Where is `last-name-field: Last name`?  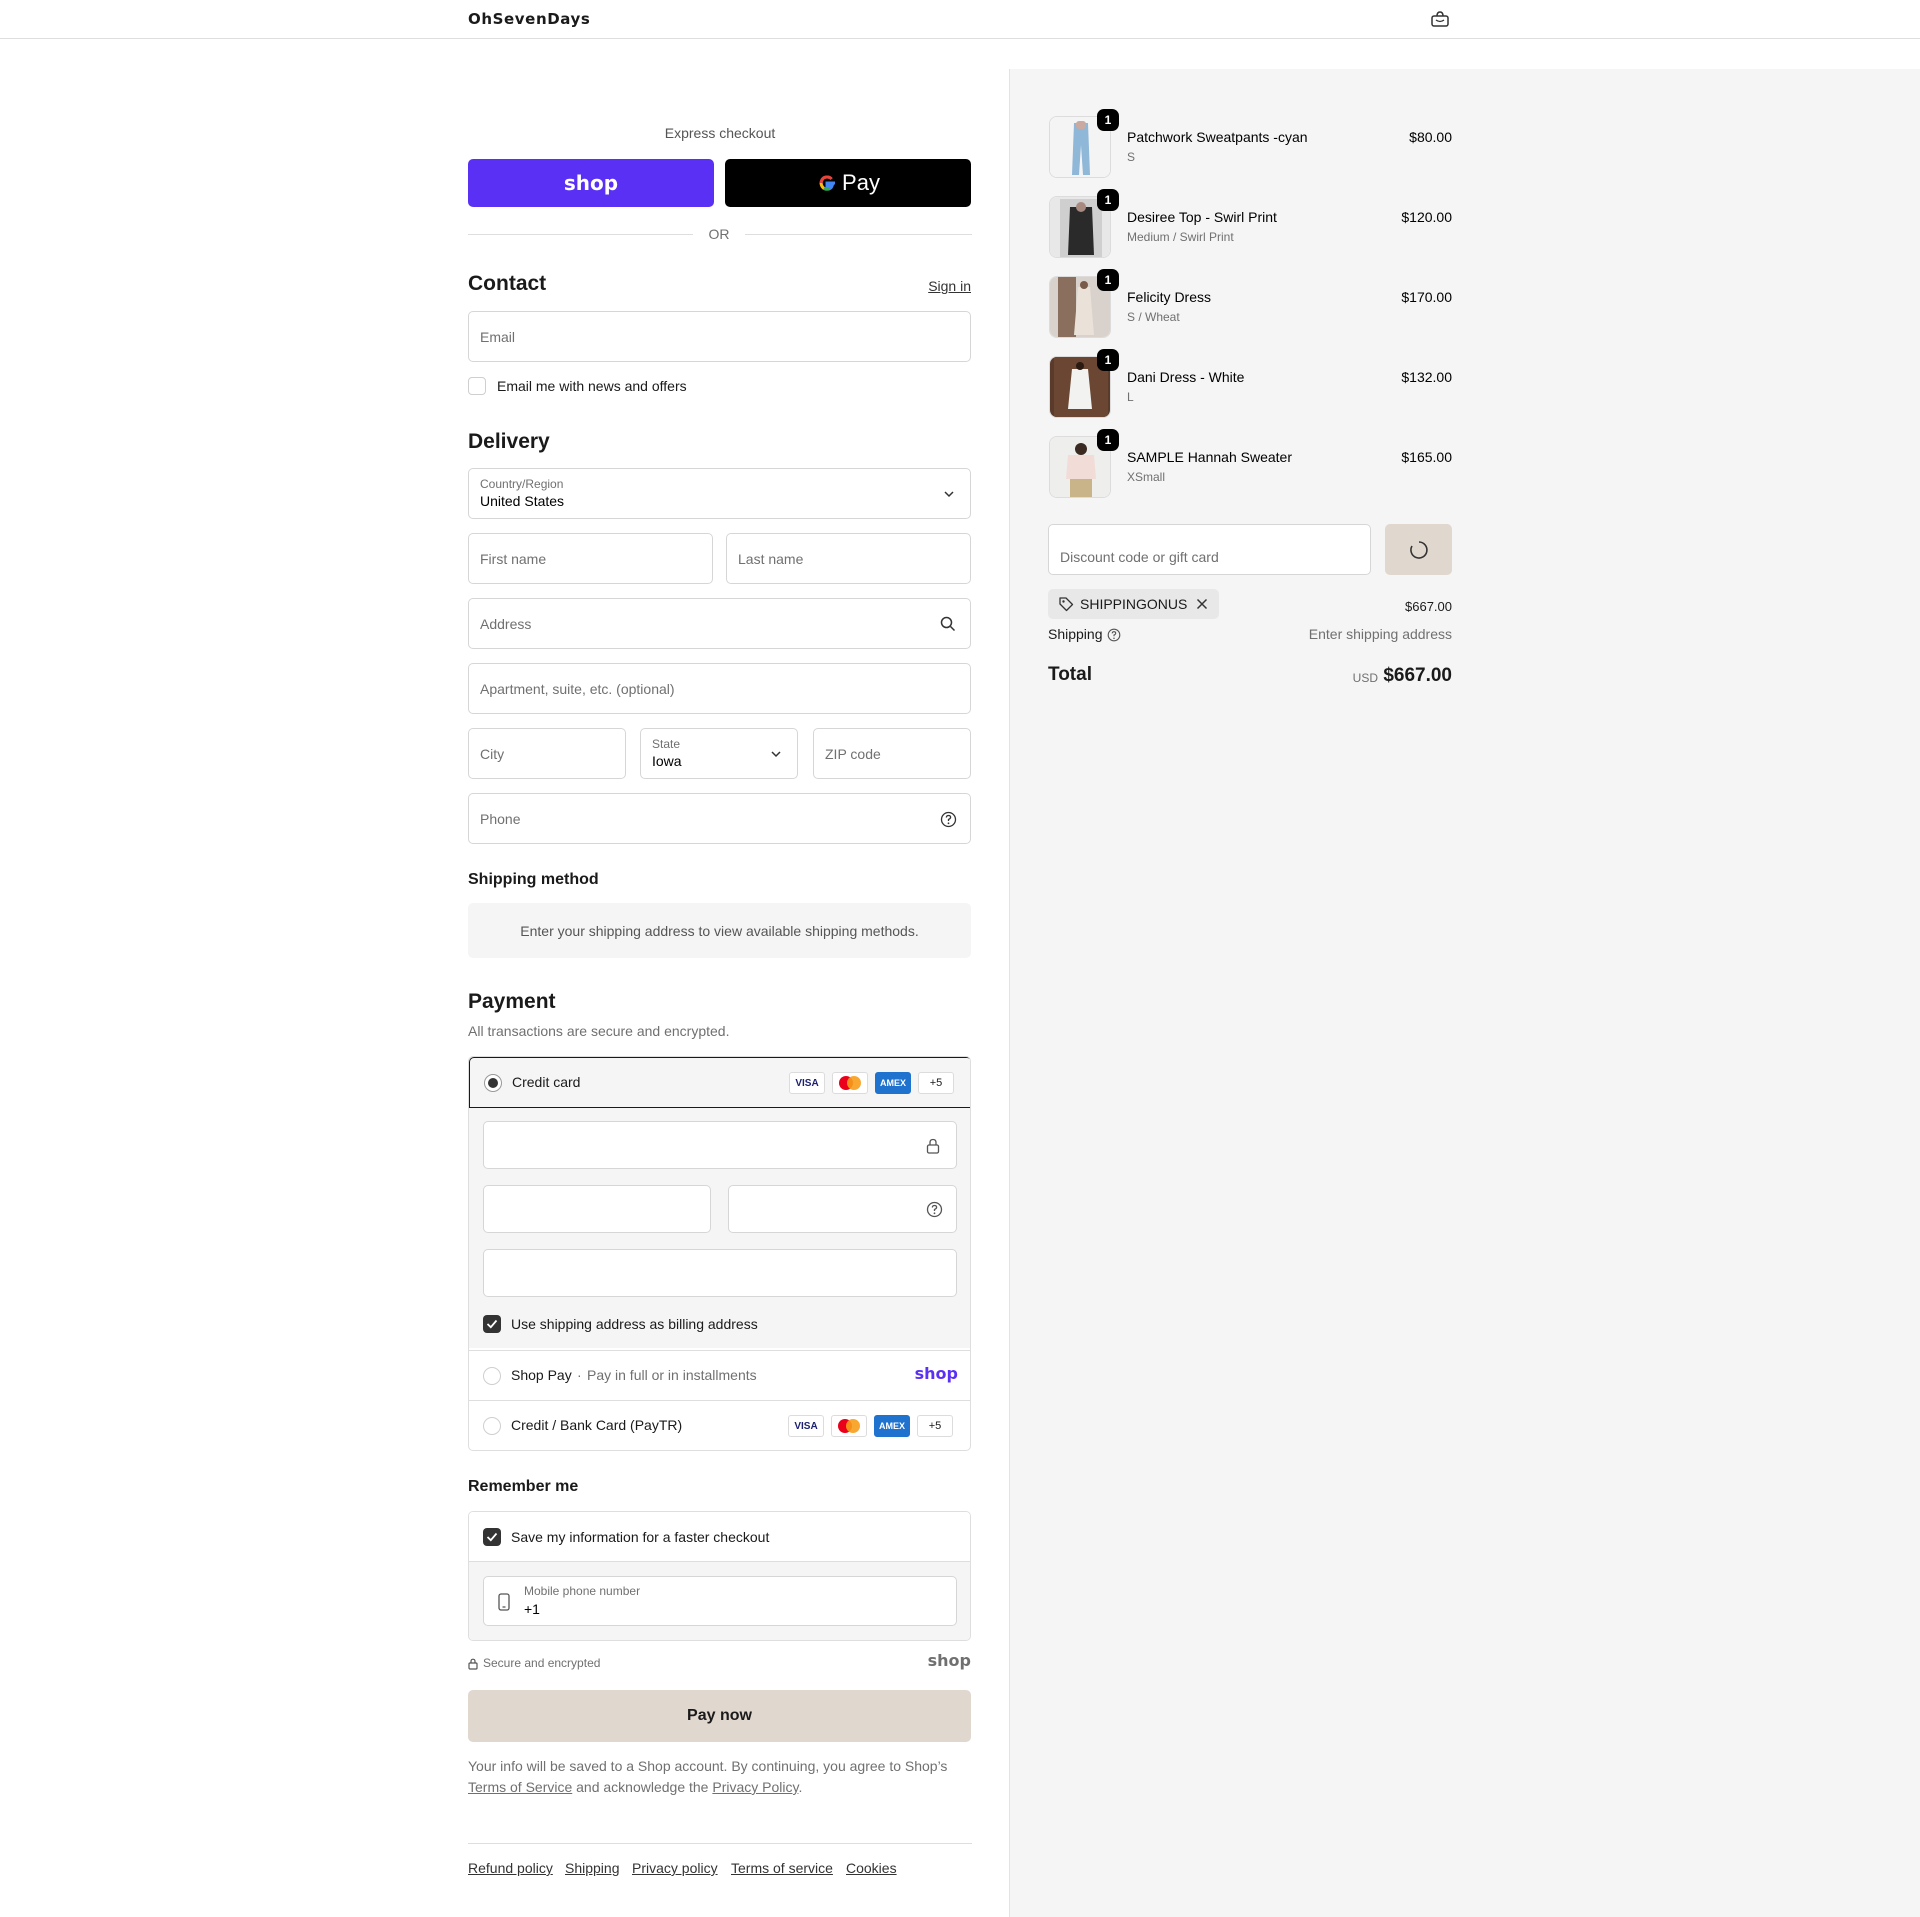
last-name-field: Last name is located at coordinates (848, 558).